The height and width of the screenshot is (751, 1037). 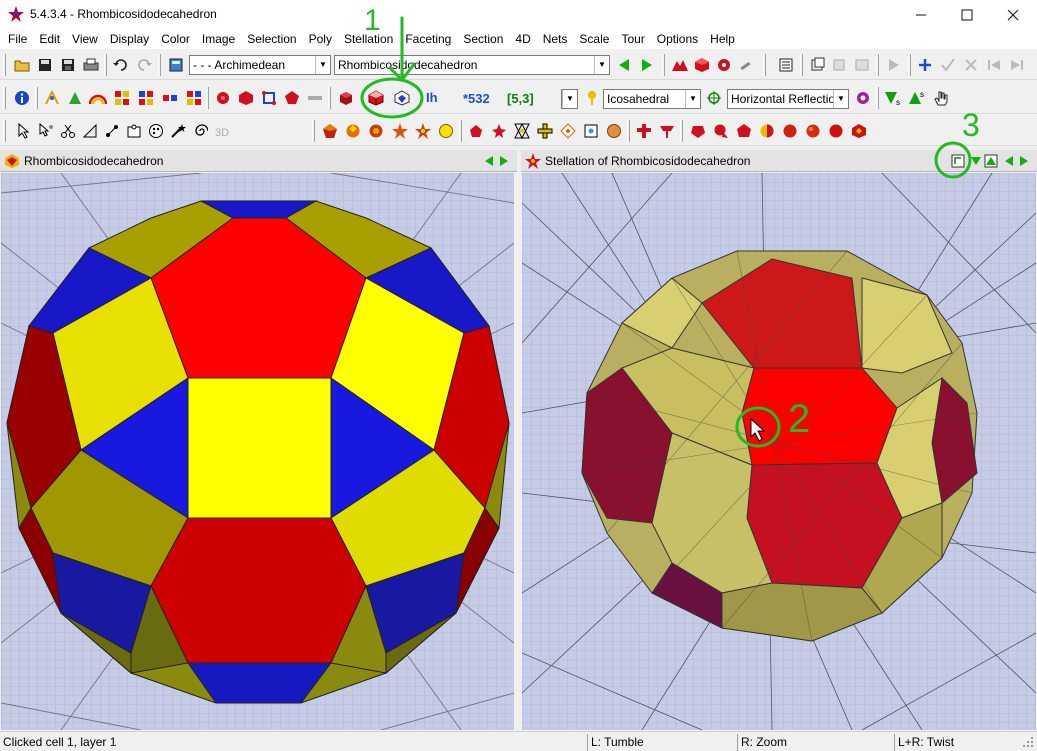 What do you see at coordinates (592, 98) in the screenshot?
I see `key-icon` at bounding box center [592, 98].